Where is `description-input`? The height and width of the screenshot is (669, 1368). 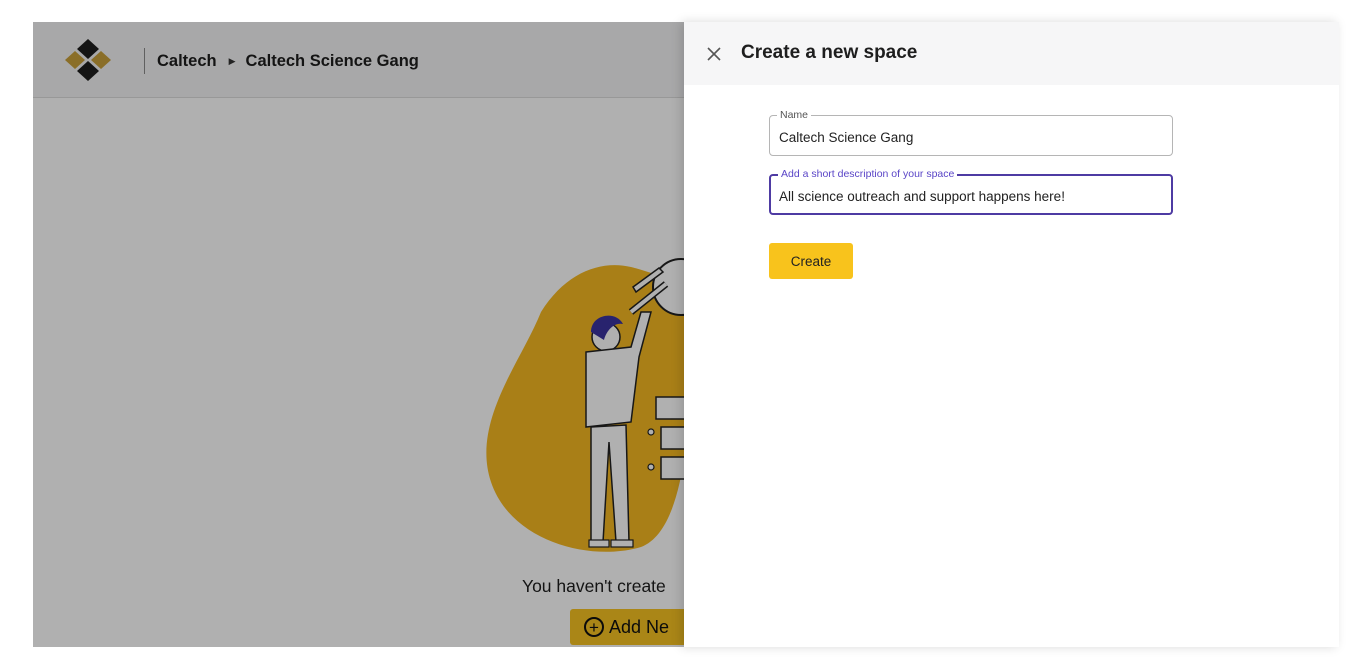
description-input is located at coordinates (969, 196).